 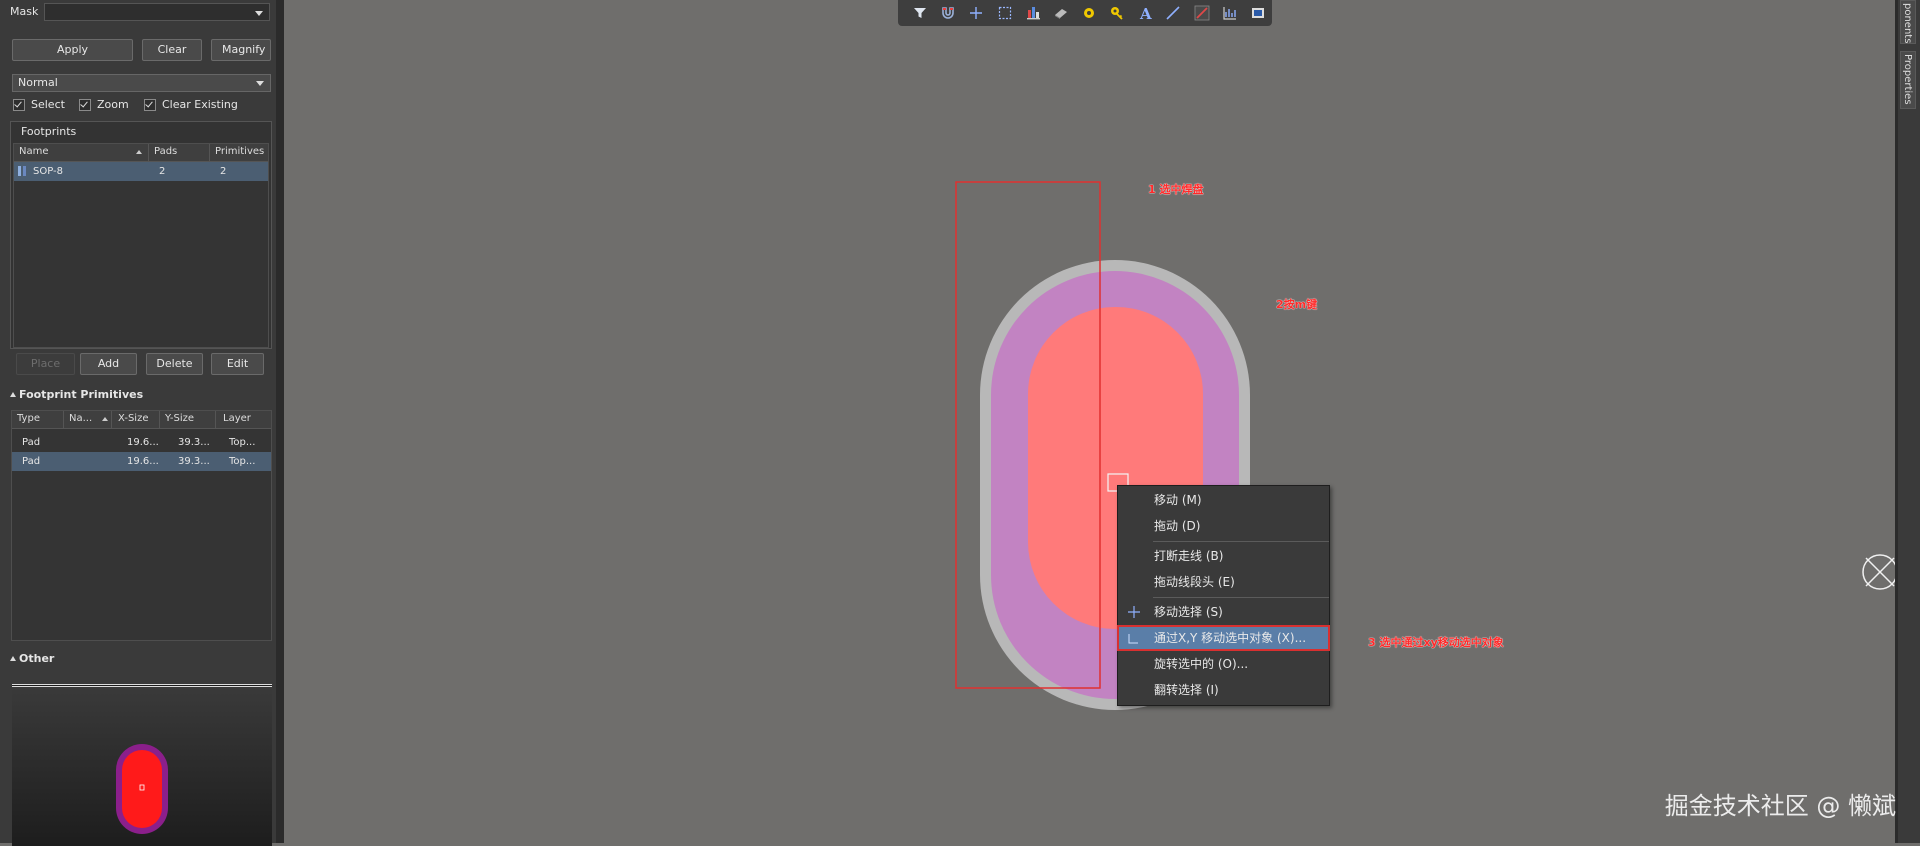 I want to click on menu-item-move-selection: 移动选择 (S), so click(x=1223, y=612).